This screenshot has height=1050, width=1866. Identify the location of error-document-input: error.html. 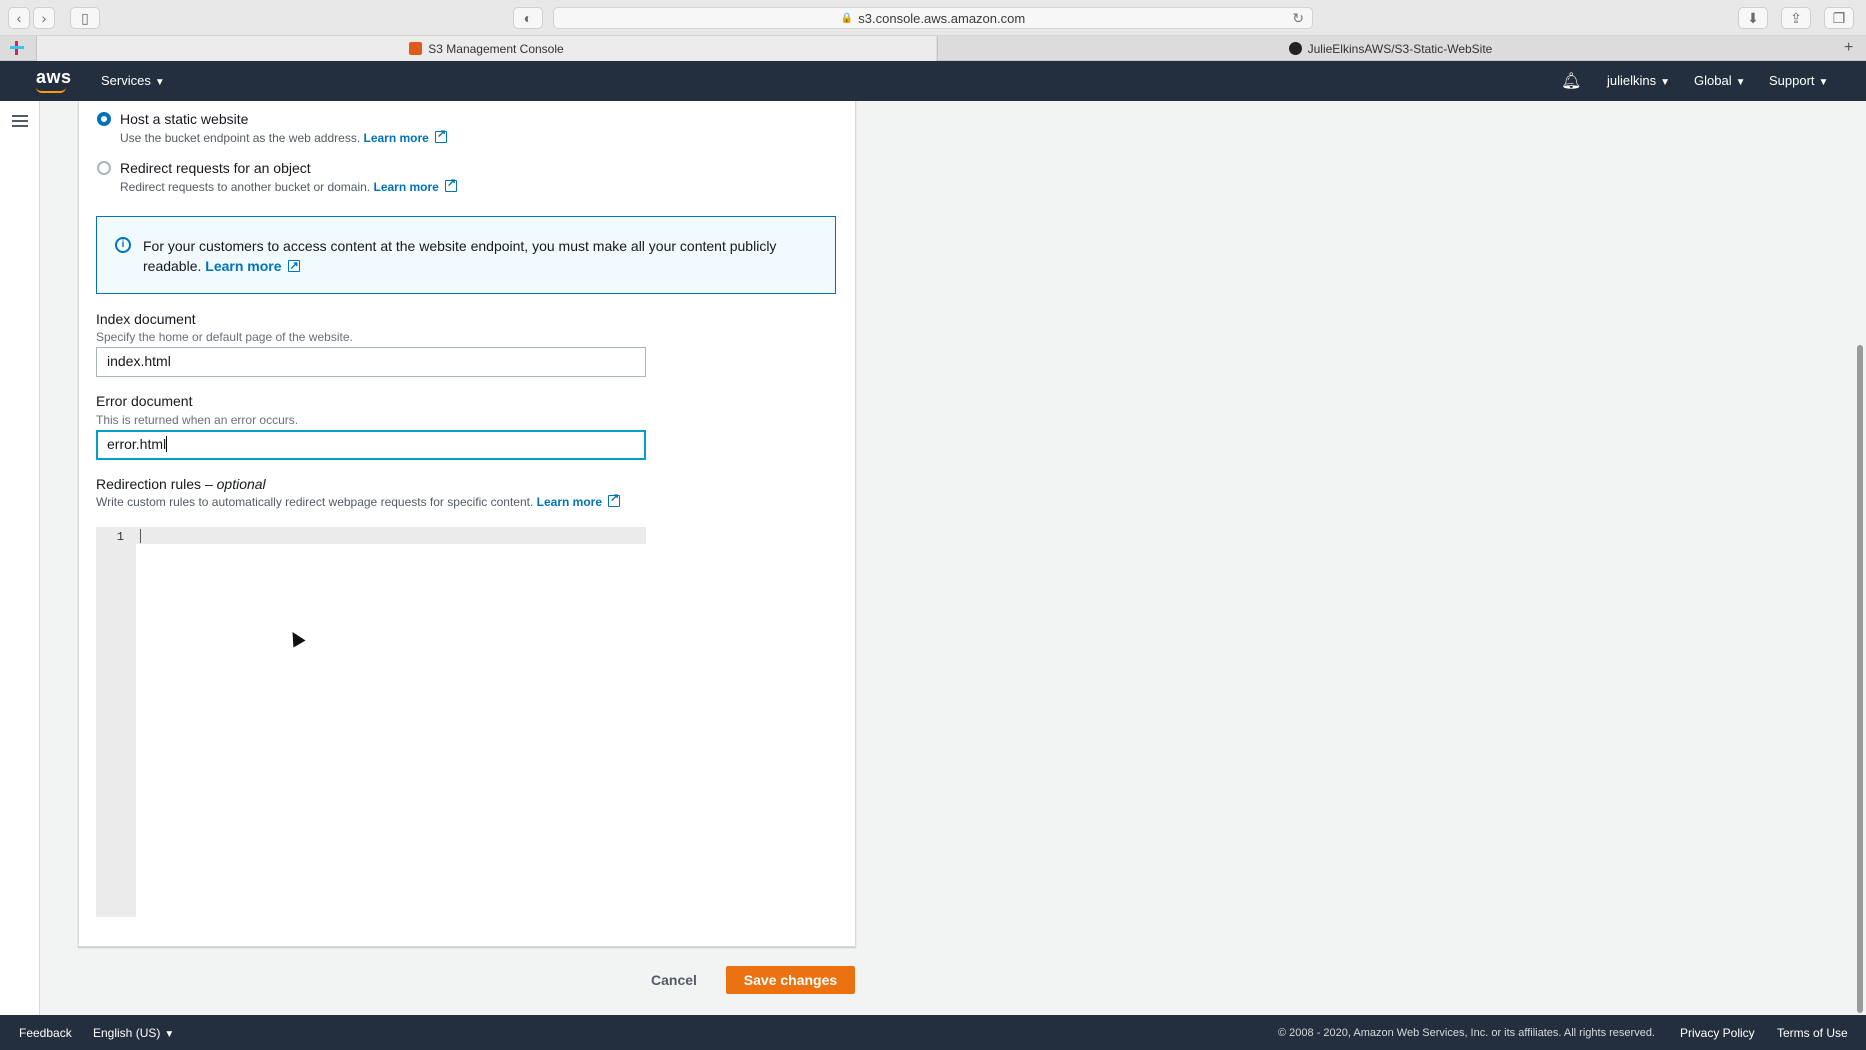
(371, 445).